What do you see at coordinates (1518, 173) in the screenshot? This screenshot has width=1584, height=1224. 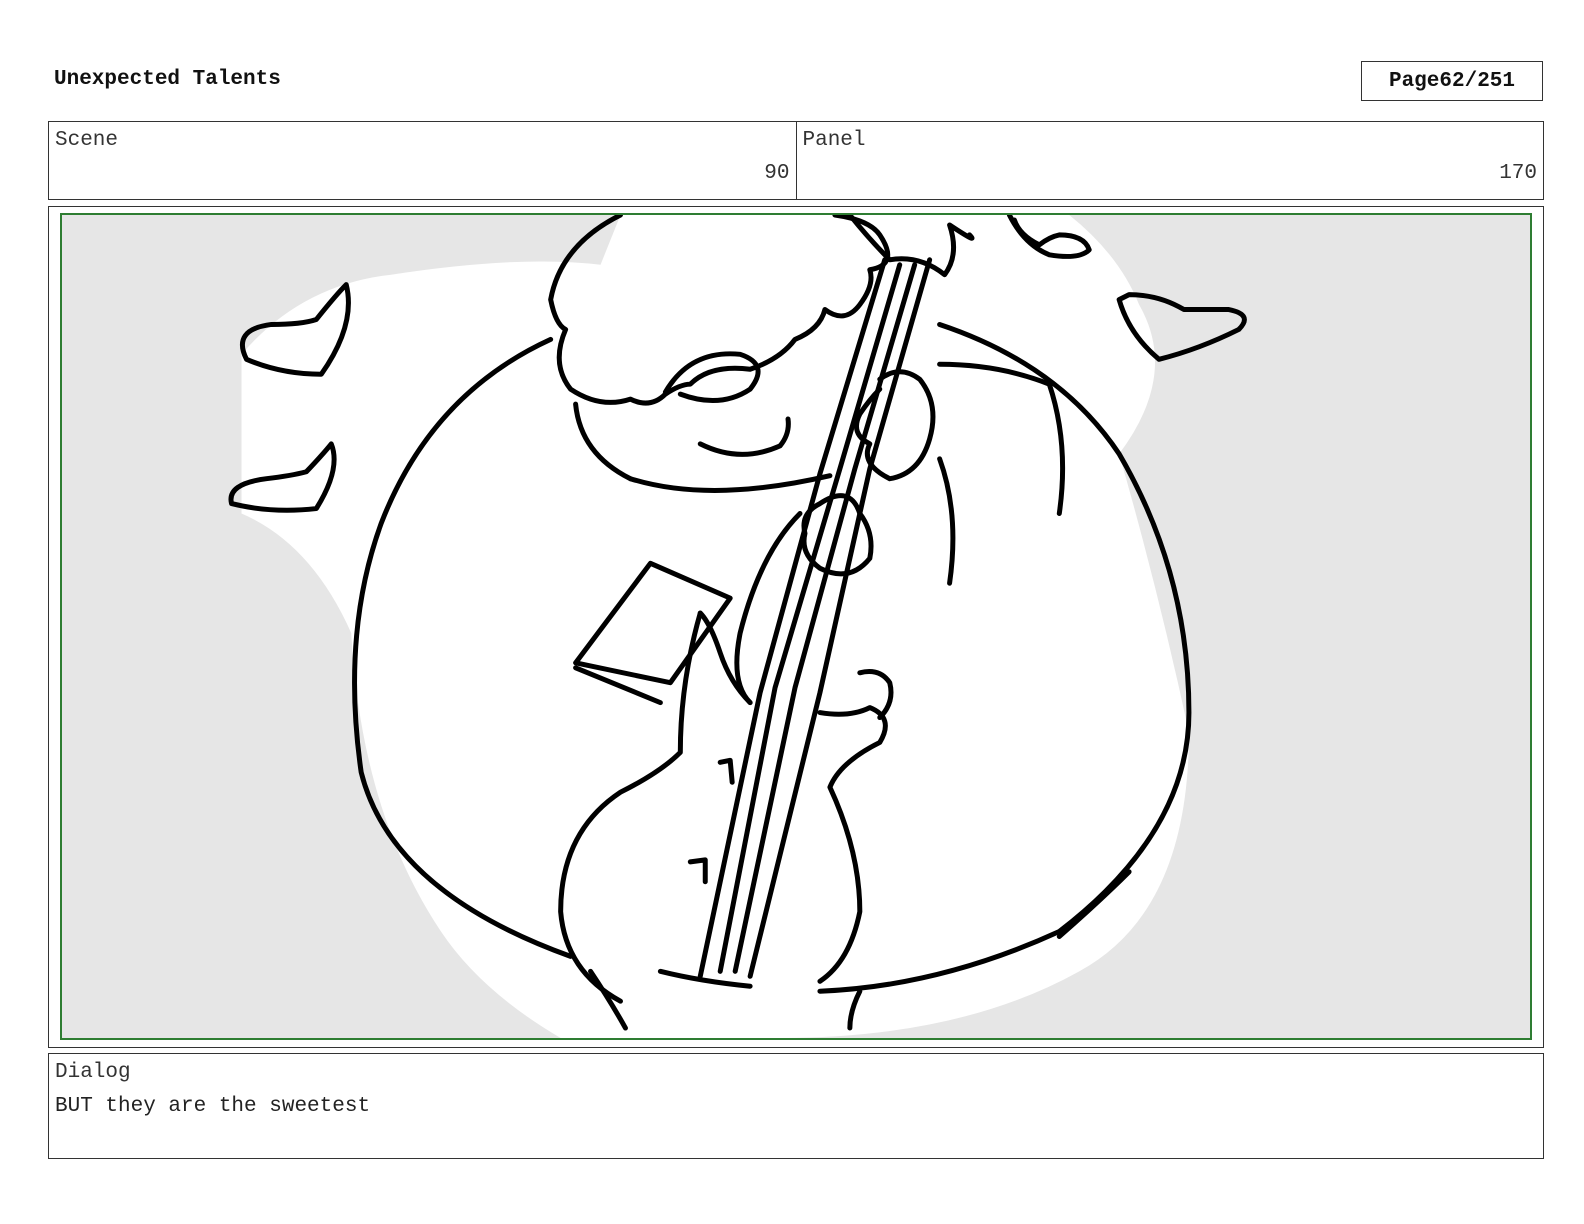 I see `panel-number: 170` at bounding box center [1518, 173].